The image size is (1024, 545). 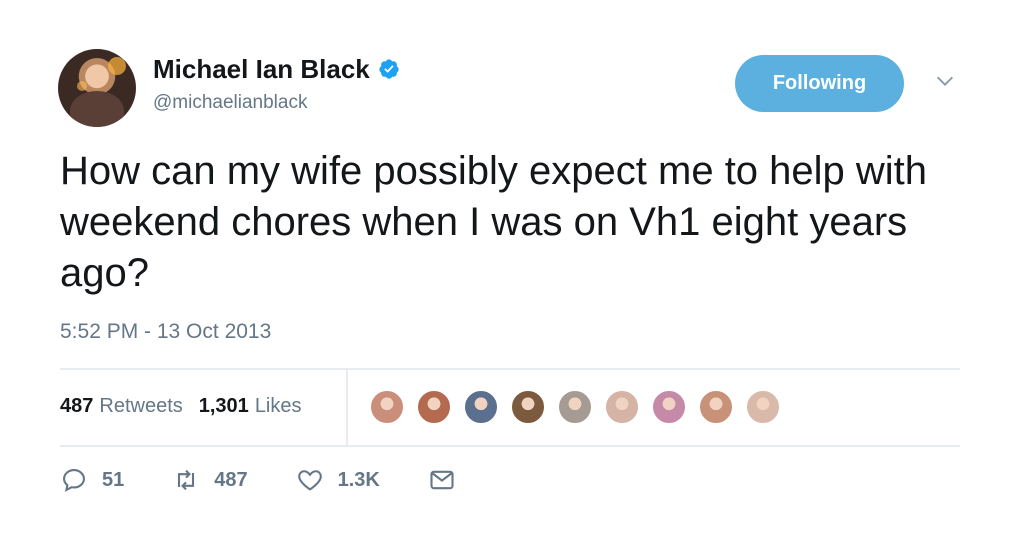 What do you see at coordinates (278, 406) in the screenshot?
I see `likes-label: Likes` at bounding box center [278, 406].